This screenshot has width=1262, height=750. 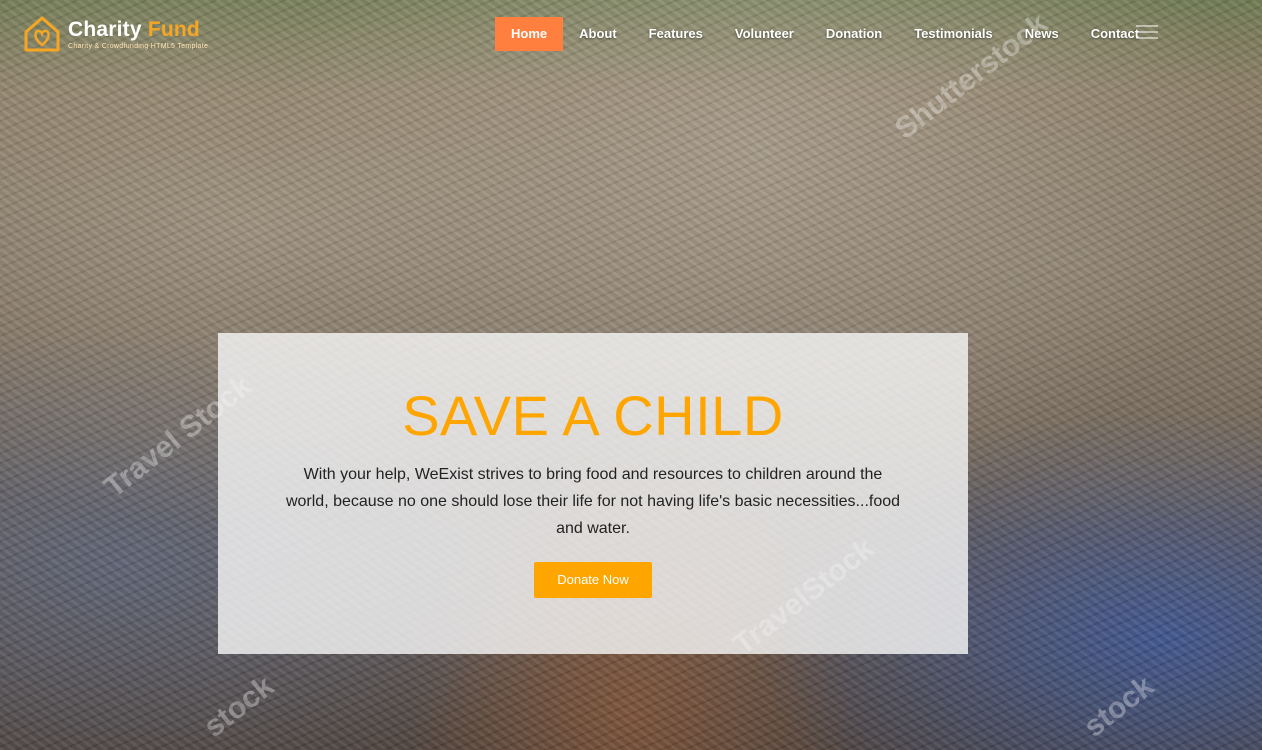 I want to click on hero-title: SAVE A CHILD, so click(x=593, y=415).